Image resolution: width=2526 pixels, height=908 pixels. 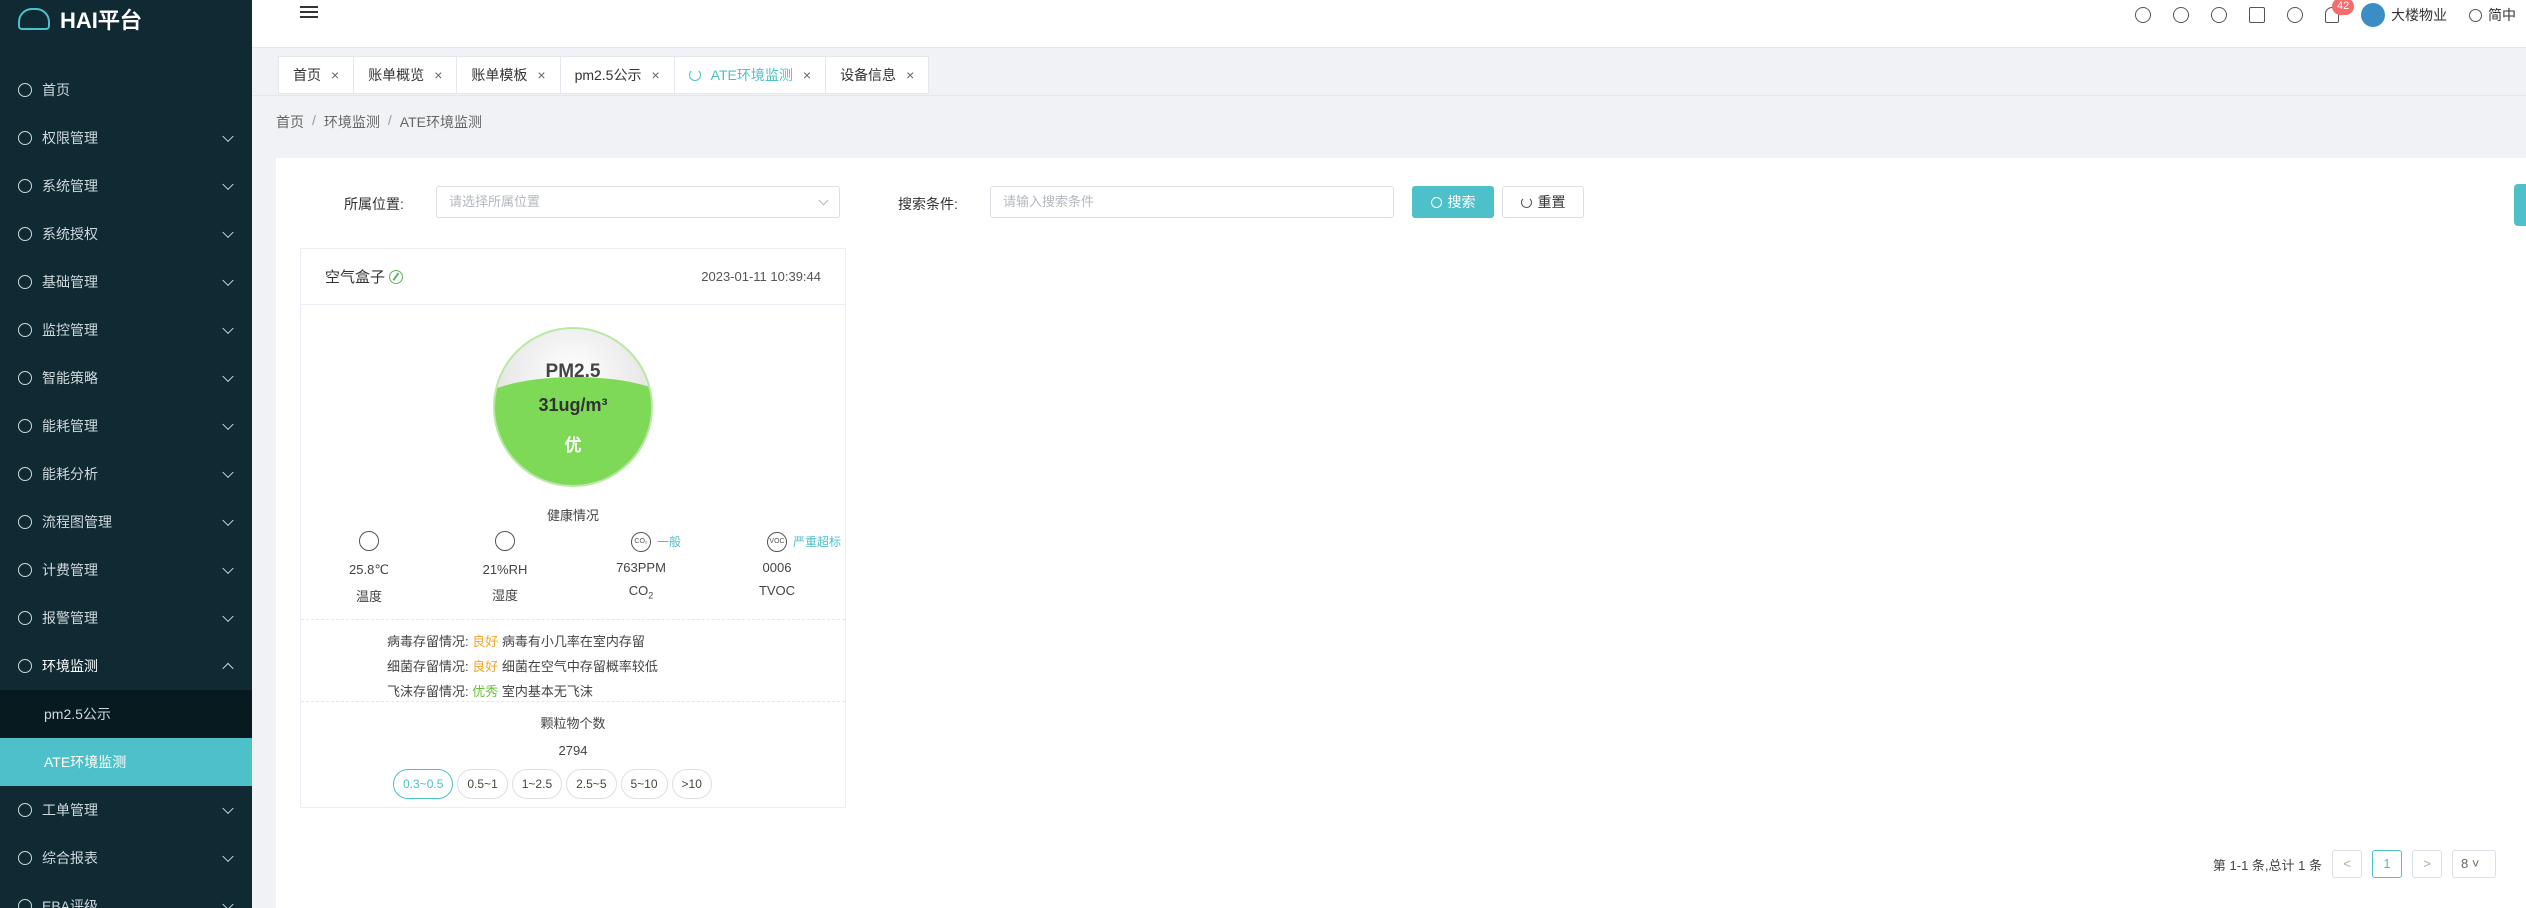 I want to click on sidebar-item-energy: 能耗管理, so click(x=126, y=426).